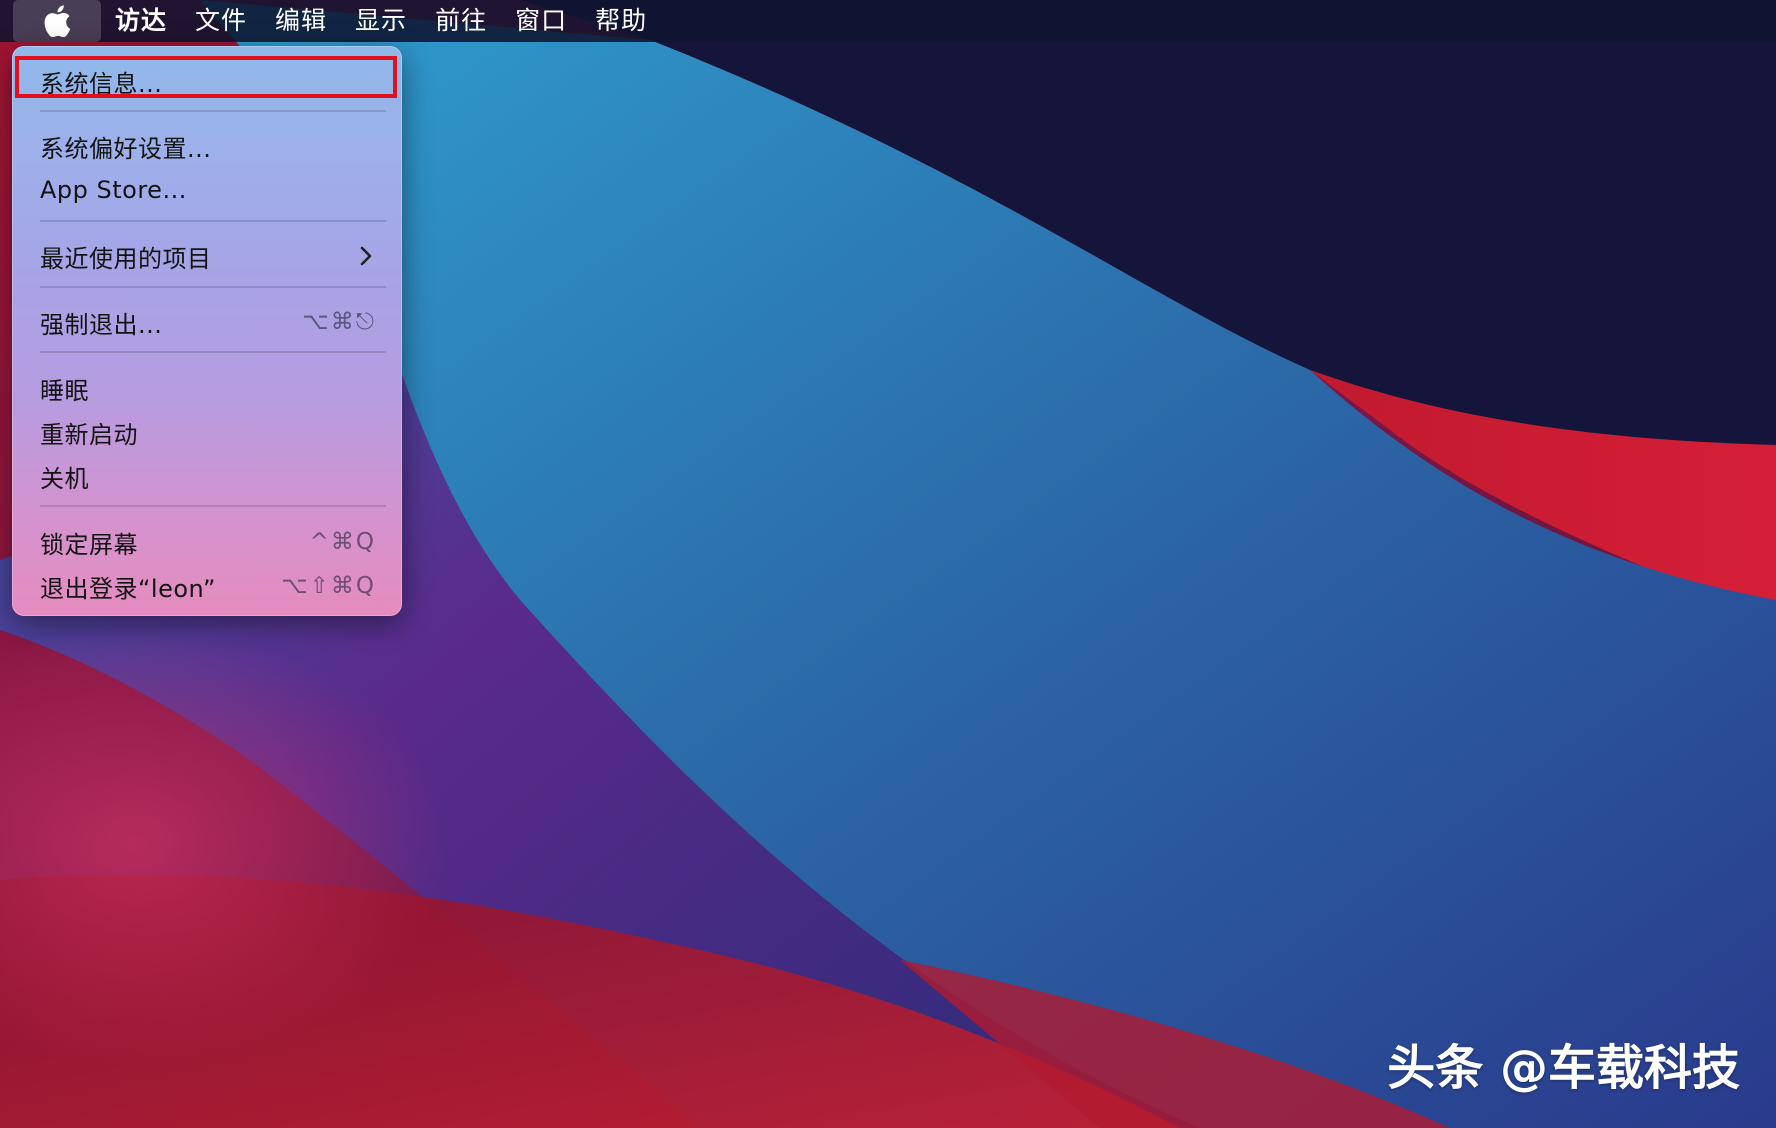  I want to click on menu-bar: 访达 文件 编辑 显示 前往 窗口 帮助, so click(888, 21).